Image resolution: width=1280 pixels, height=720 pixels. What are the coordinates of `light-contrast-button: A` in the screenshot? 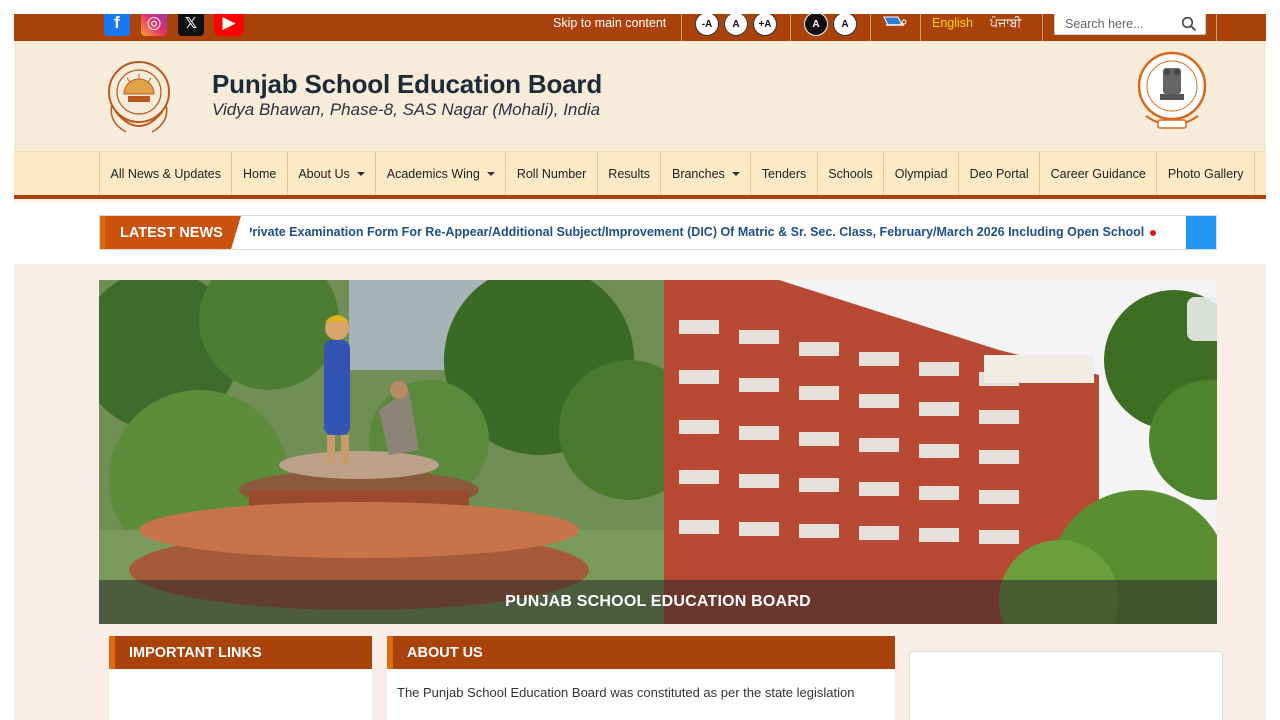 It's located at (845, 25).